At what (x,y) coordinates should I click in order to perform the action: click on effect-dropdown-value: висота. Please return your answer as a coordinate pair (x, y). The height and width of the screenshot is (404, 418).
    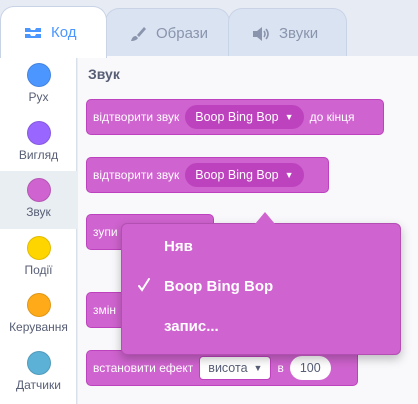
    Looking at the image, I should click on (228, 368).